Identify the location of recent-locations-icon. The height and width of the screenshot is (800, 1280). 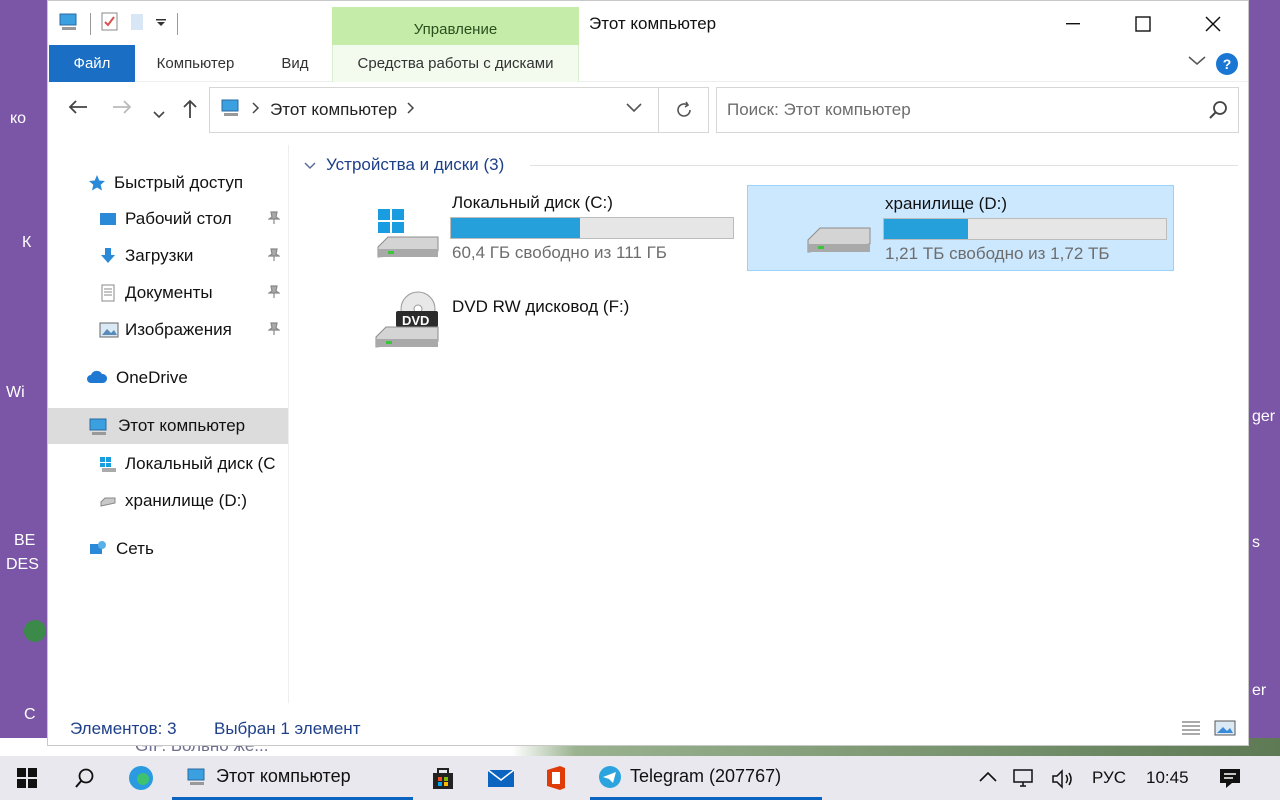
(159, 113).